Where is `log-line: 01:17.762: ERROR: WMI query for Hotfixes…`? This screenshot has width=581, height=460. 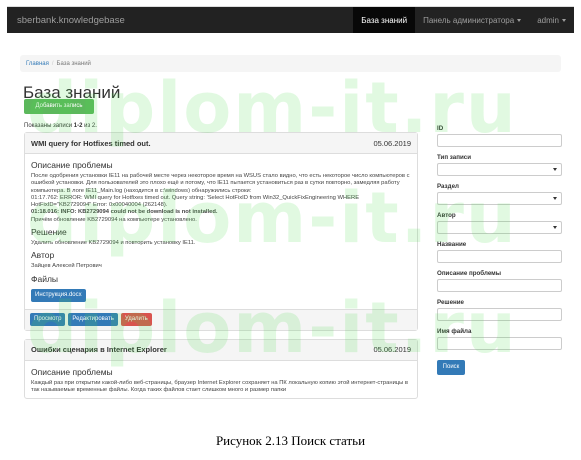 log-line: 01:17.762: ERROR: WMI query for Hotfixes… is located at coordinates (195, 201).